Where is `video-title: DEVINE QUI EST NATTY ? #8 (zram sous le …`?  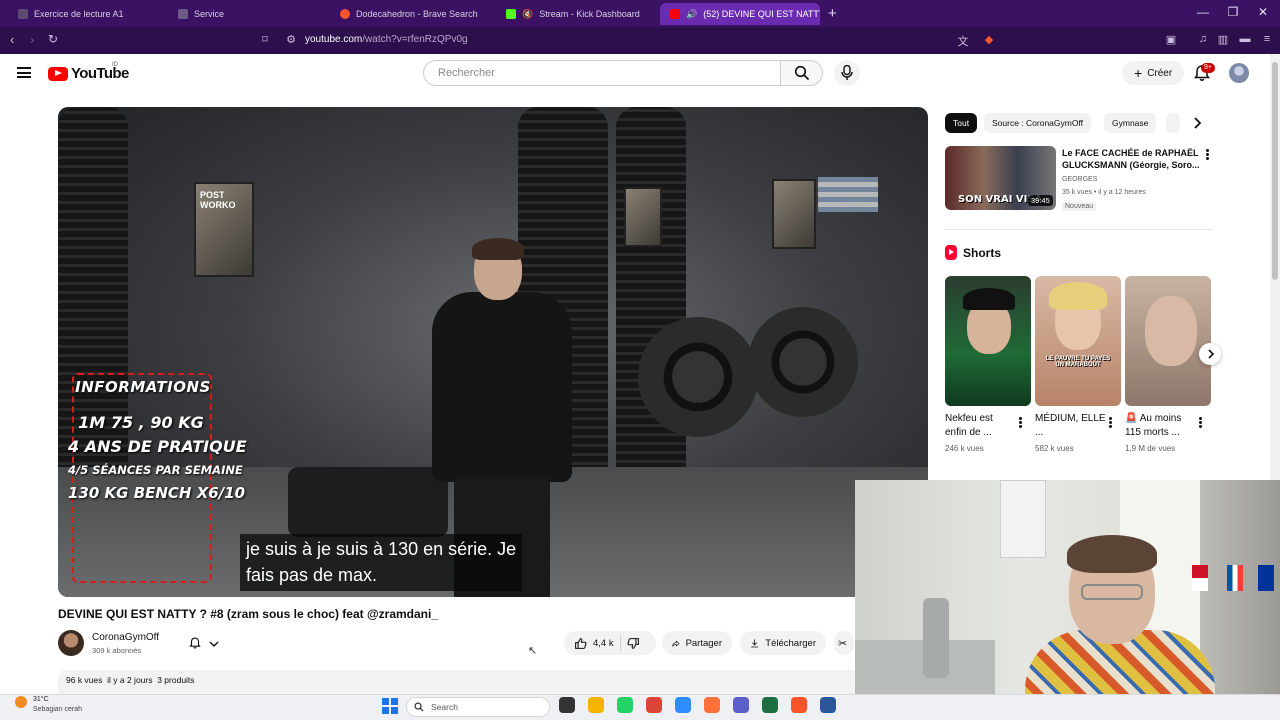 video-title: DEVINE QUI EST NATTY ? #8 (zram sous le … is located at coordinates (248, 614).